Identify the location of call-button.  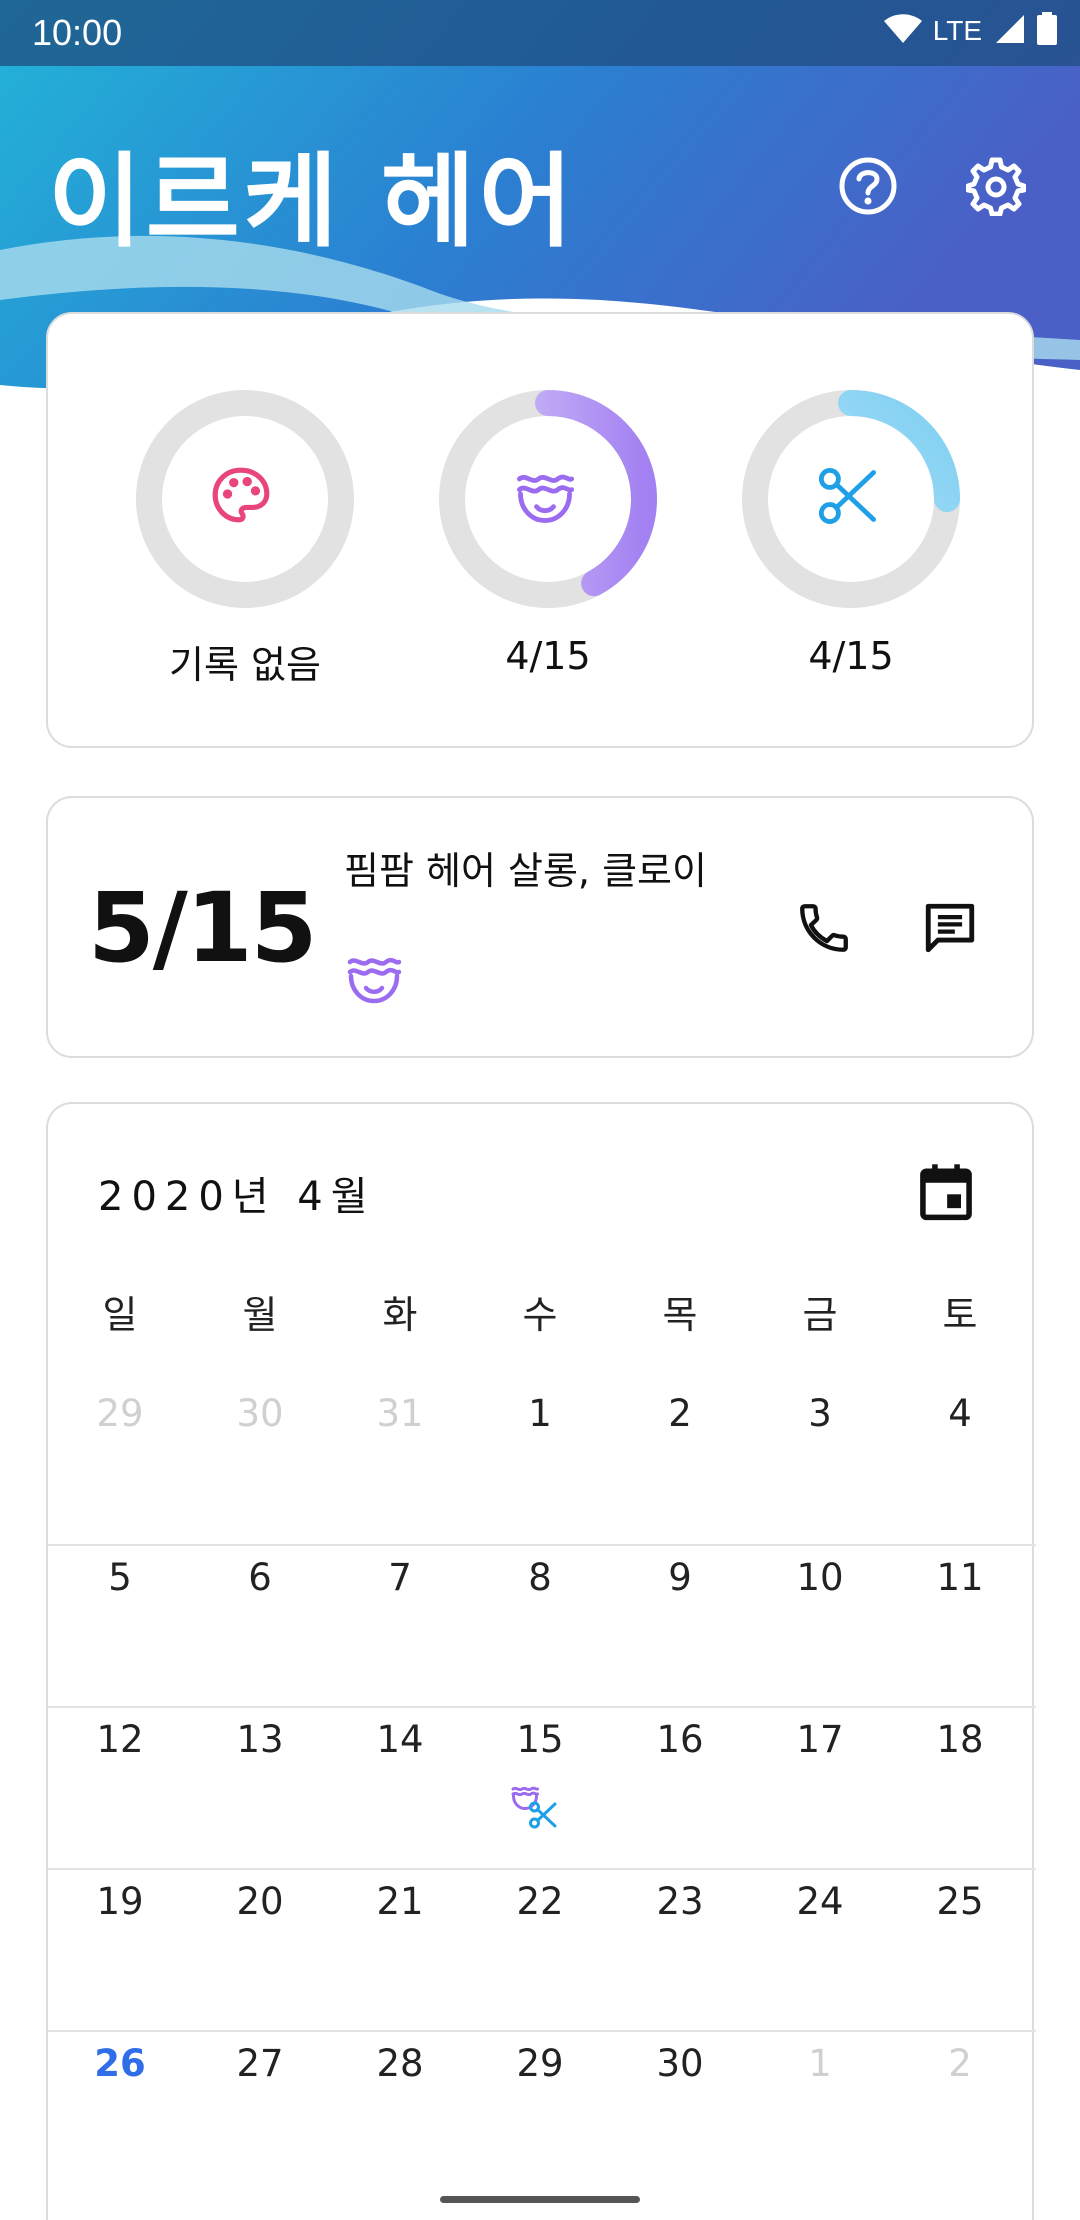
(824, 930).